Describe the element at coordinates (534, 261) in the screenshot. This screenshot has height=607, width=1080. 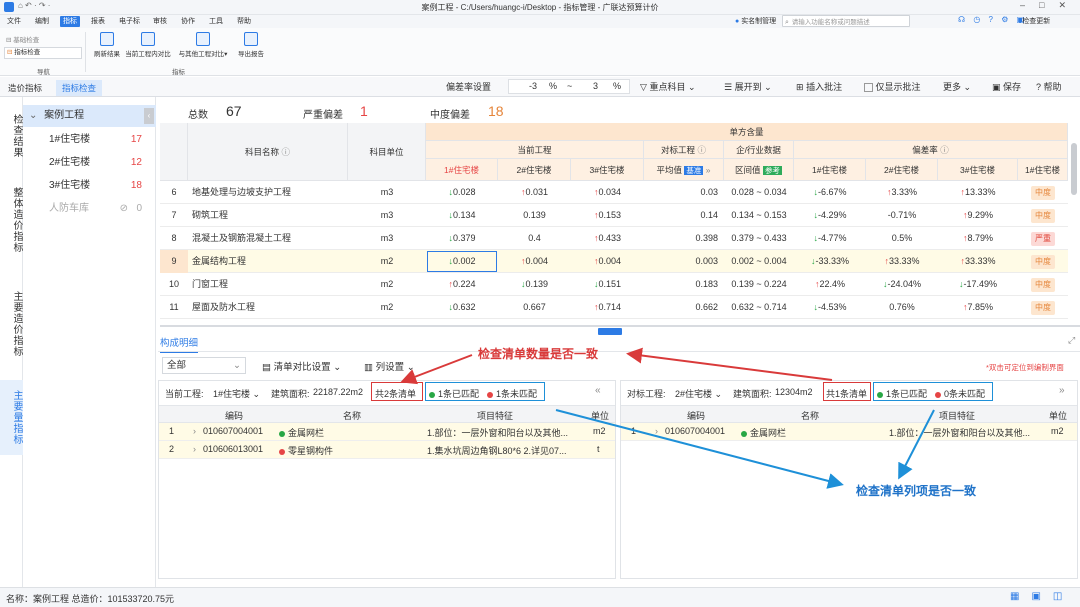
I see `cell-v2: ↑0.004` at that location.